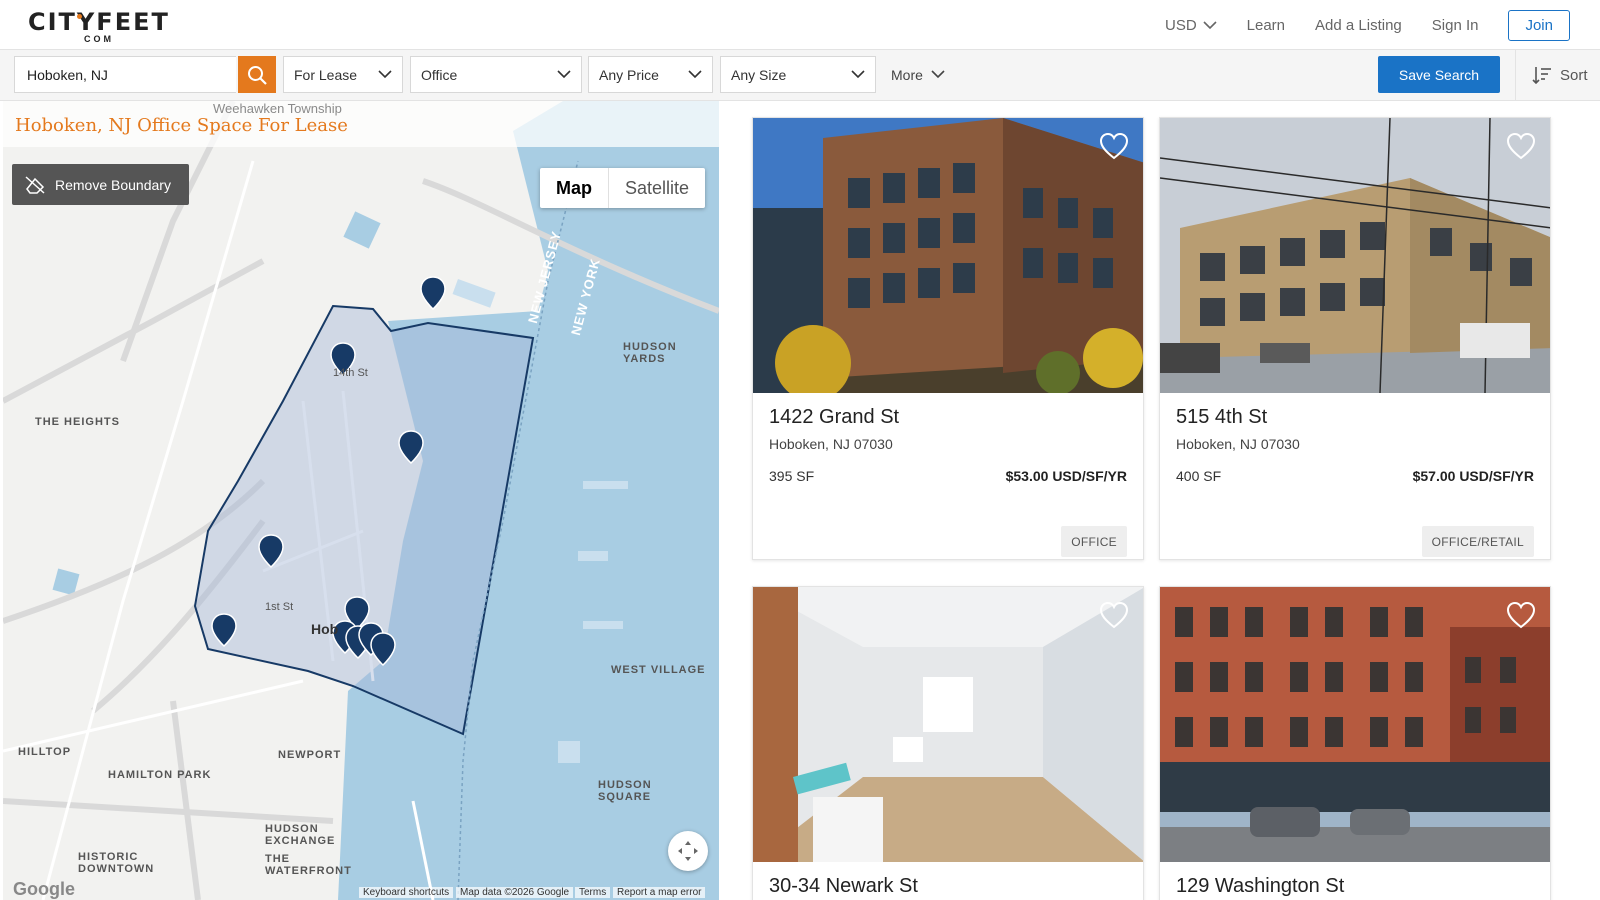 The height and width of the screenshot is (900, 1600). Describe the element at coordinates (1473, 476) in the screenshot. I see `listing-price: $57.00 USD/SF/YR` at that location.